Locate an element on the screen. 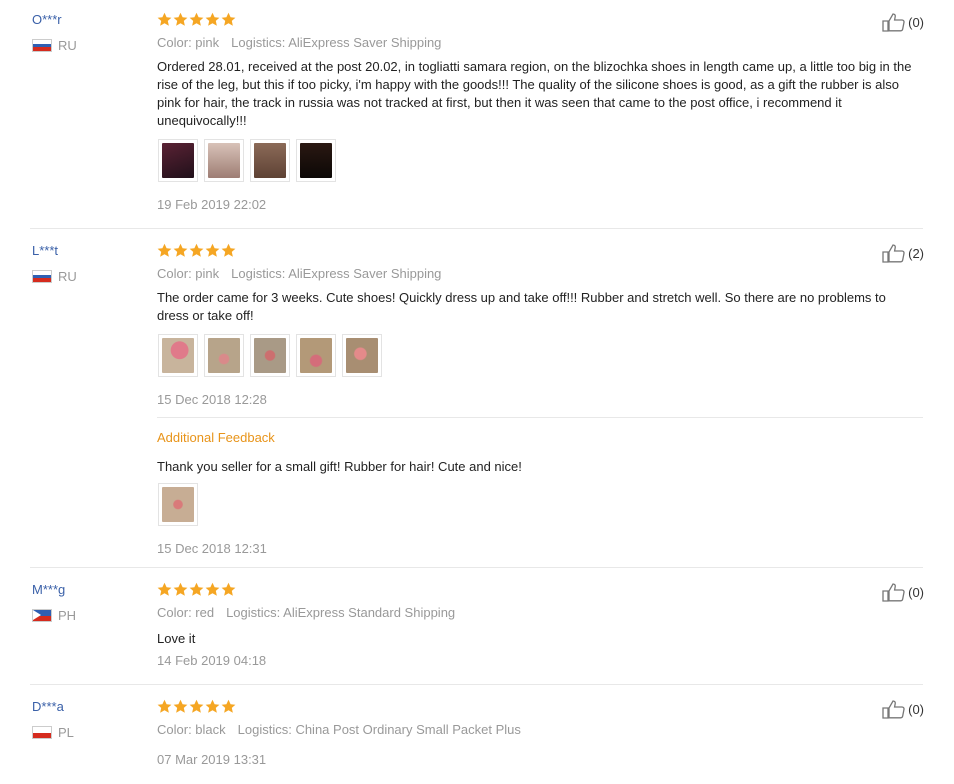 Image resolution: width=954 pixels, height=784 pixels. review-date: 15 Dec 2018 12:28 is located at coordinates (212, 399).